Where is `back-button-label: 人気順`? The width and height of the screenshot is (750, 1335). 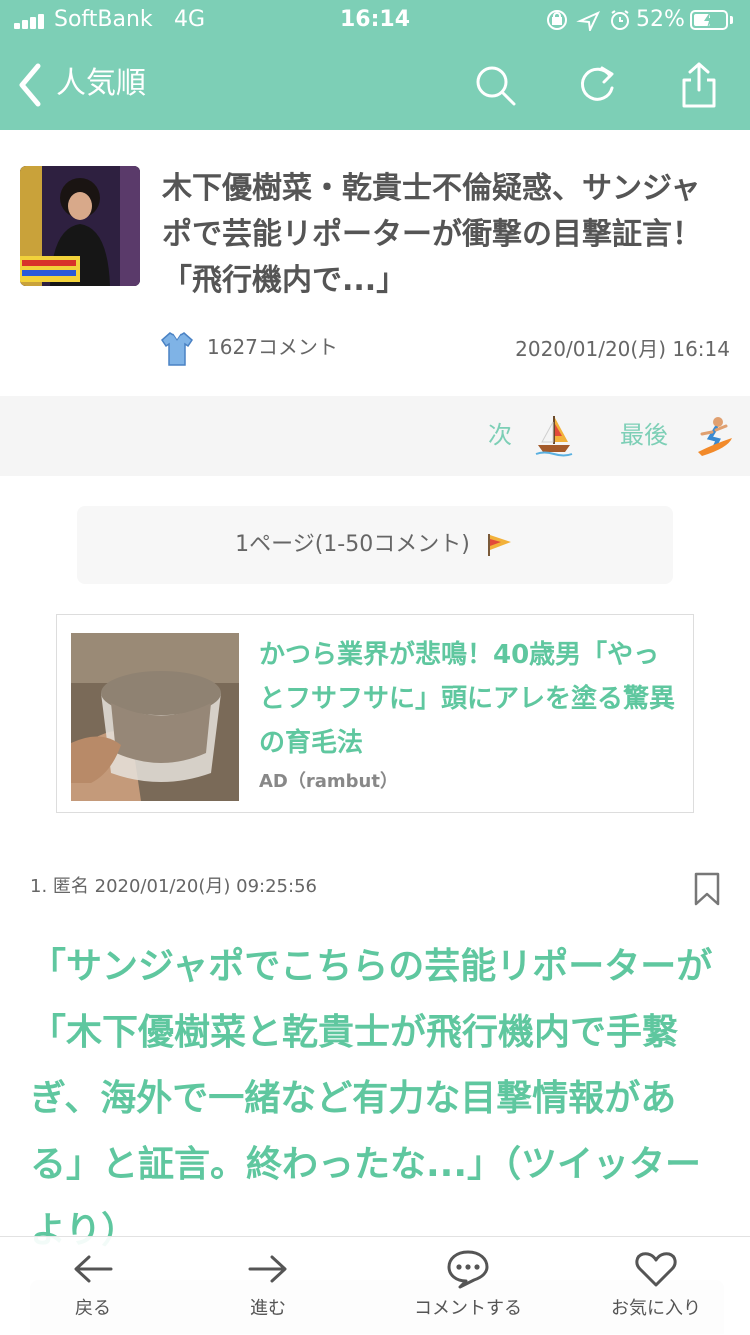 back-button-label: 人気順 is located at coordinates (101, 84).